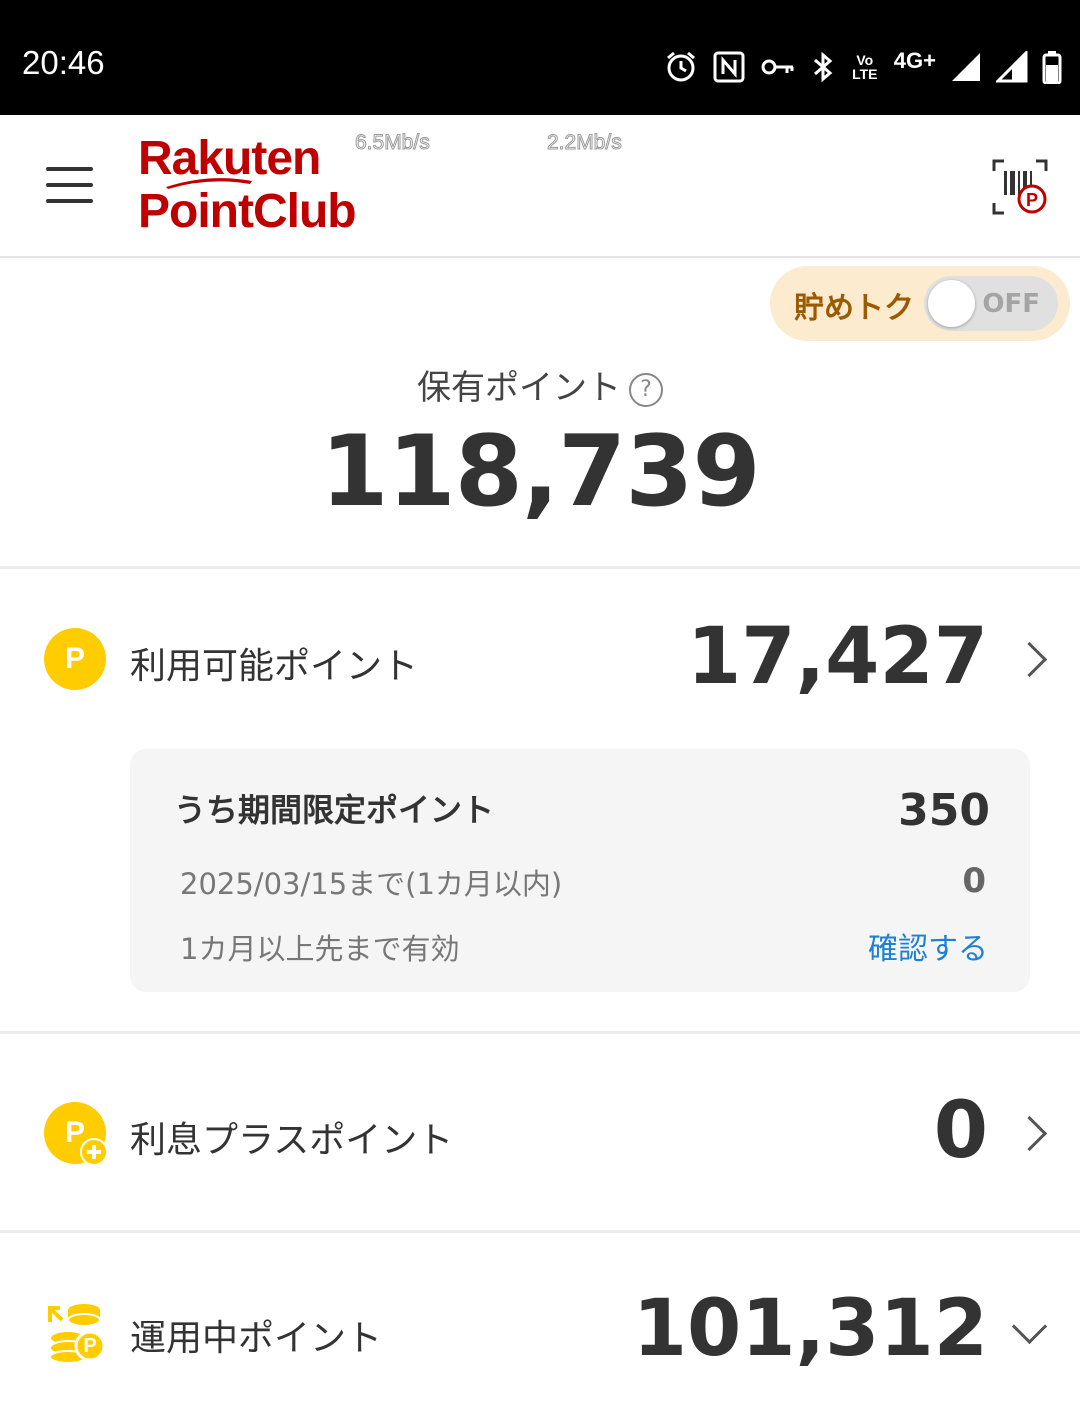  Describe the element at coordinates (334, 810) in the screenshot. I see `limited-points-title: うち期間限定ポイント` at that location.